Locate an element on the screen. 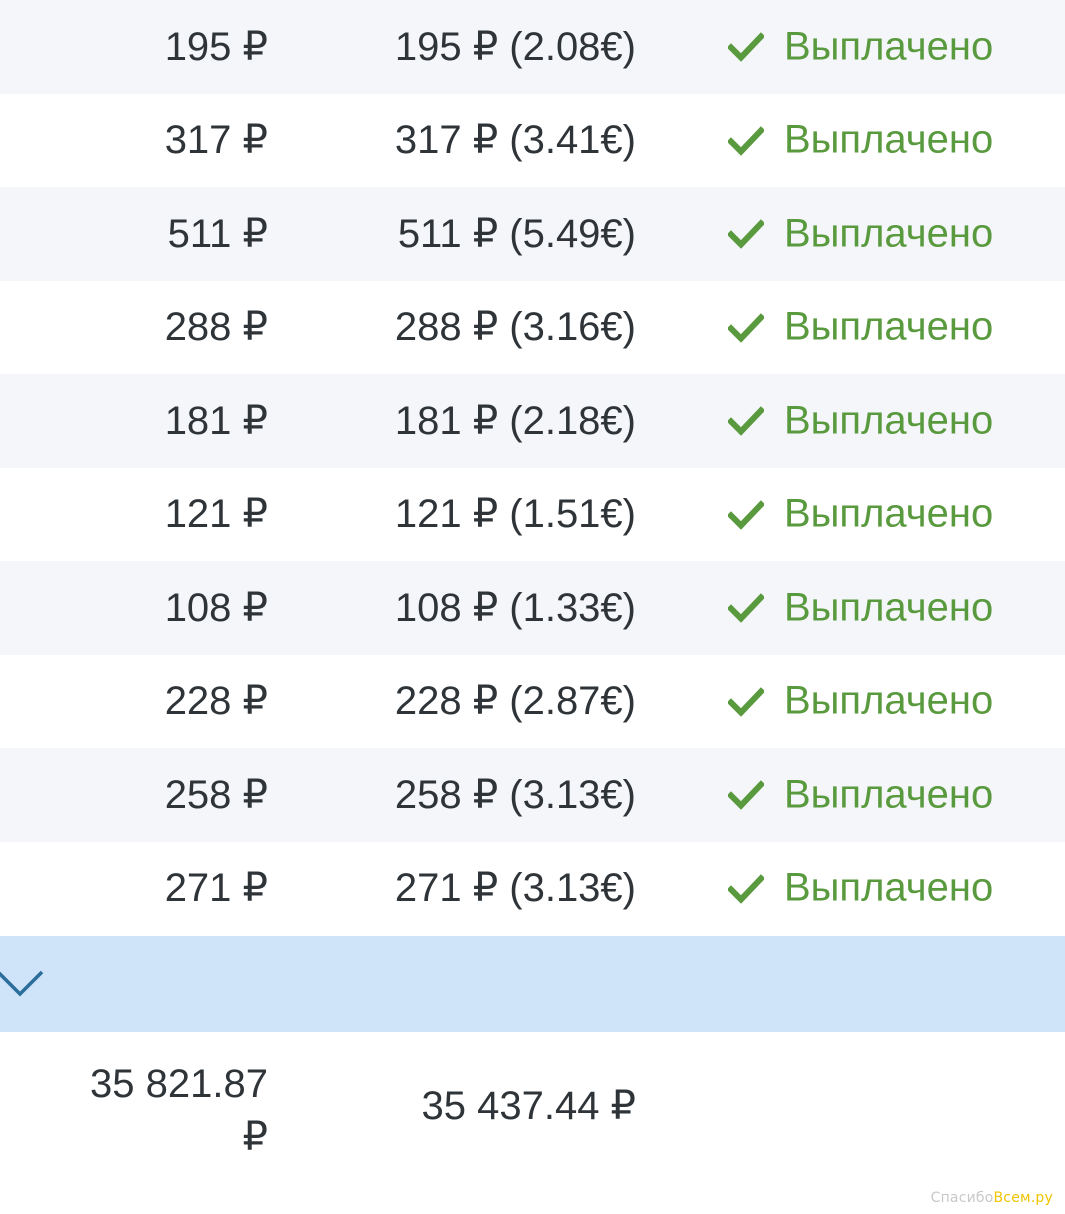 This screenshot has height=1214, width=1065. watermark-accent-text: Всем.ру is located at coordinates (1023, 1198).